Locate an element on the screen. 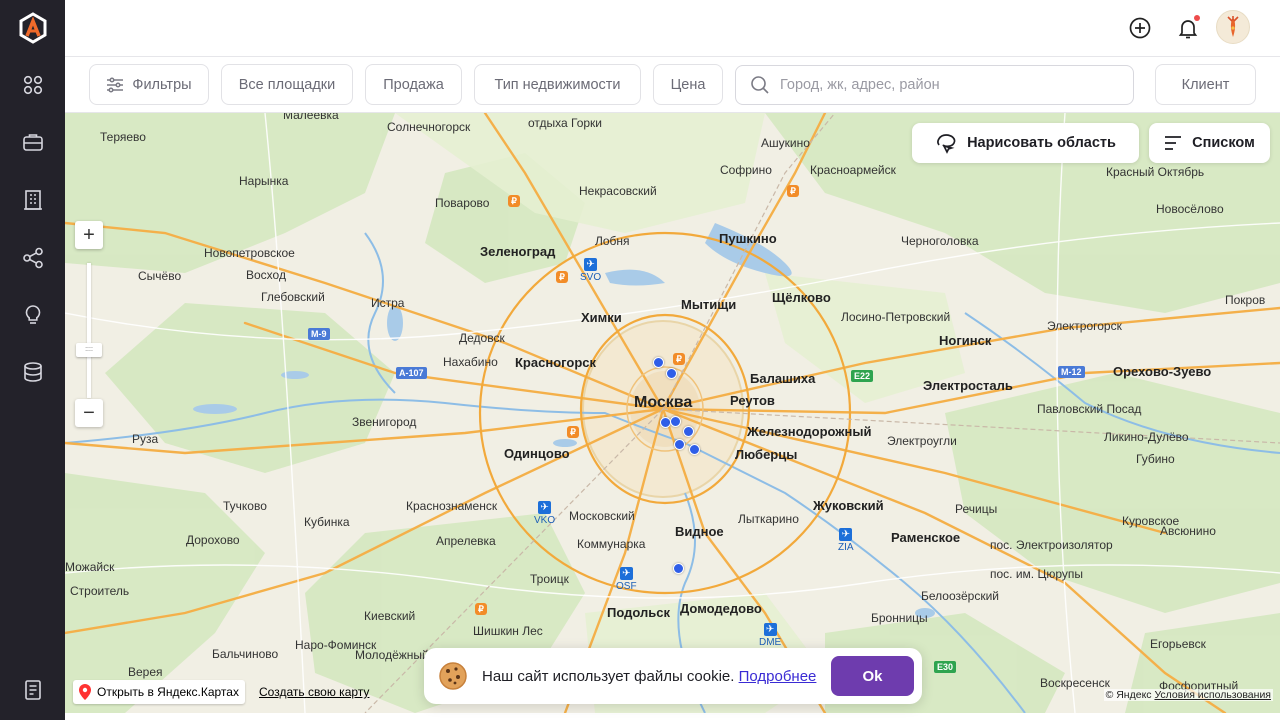 The height and width of the screenshot is (720, 1280). city-label: Звенигород is located at coordinates (384, 422).